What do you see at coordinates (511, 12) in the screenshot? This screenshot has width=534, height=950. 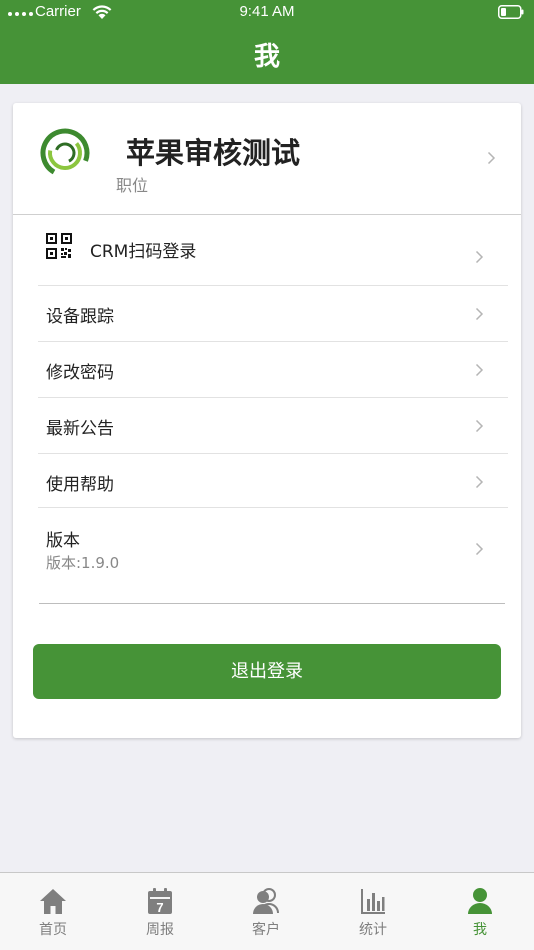 I see `battery-icon` at bounding box center [511, 12].